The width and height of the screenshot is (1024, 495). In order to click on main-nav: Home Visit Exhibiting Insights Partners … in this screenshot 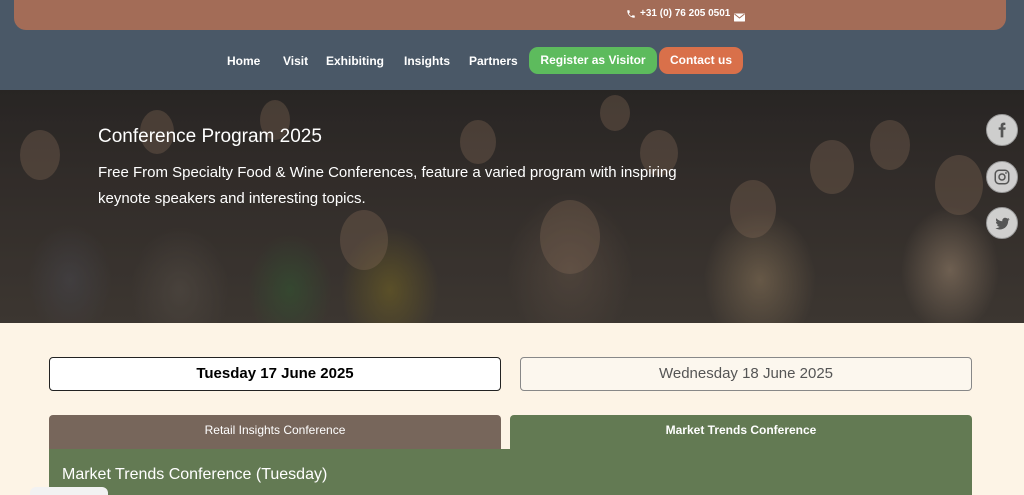, I will do `click(512, 61)`.